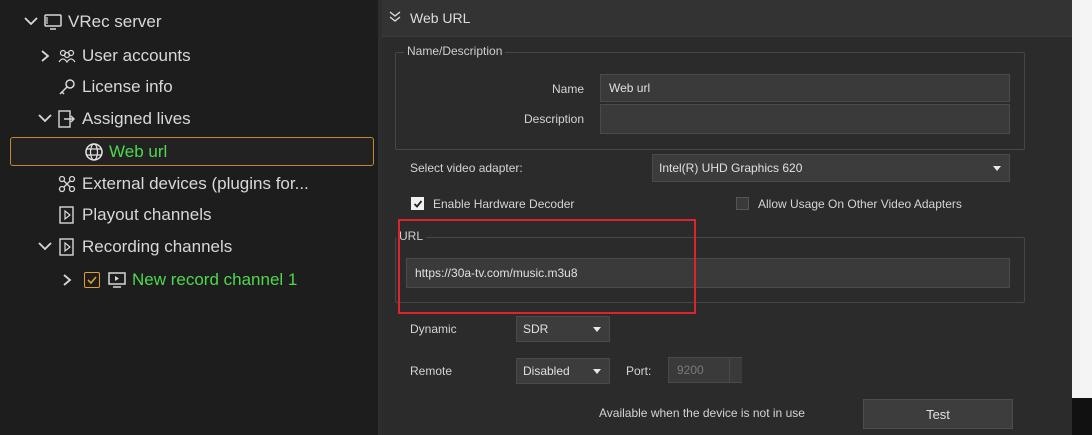 The height and width of the screenshot is (435, 1092). Describe the element at coordinates (147, 214) in the screenshot. I see `tree-item-label: Playout channels` at that location.